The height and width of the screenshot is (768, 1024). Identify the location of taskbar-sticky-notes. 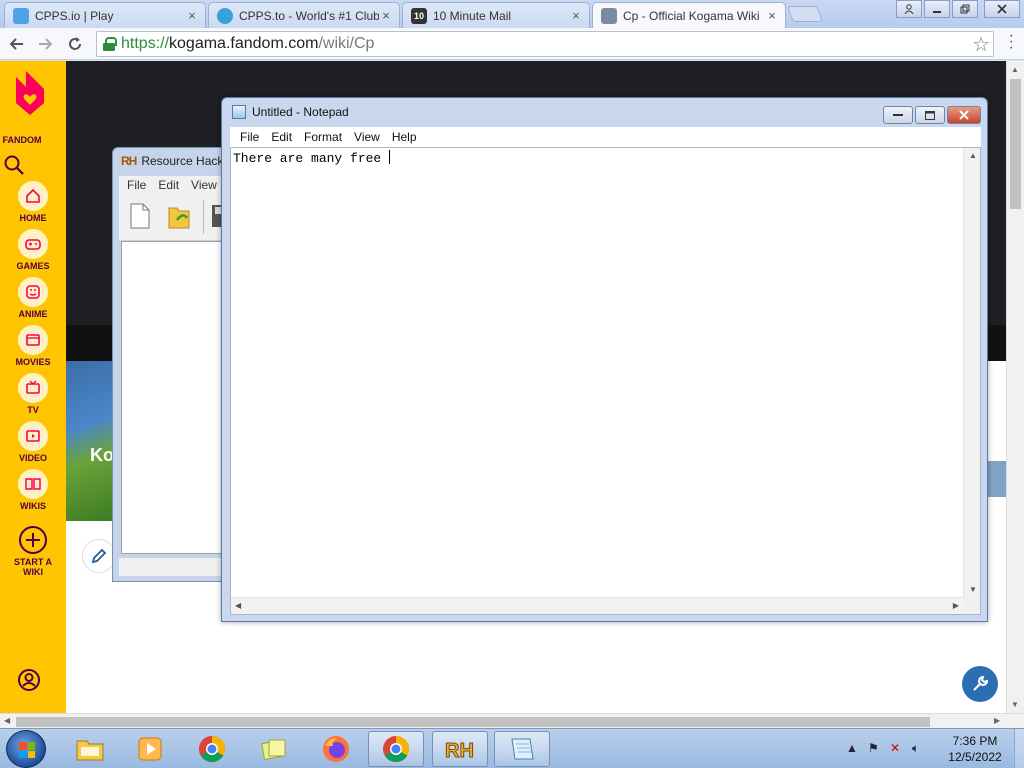
(274, 749).